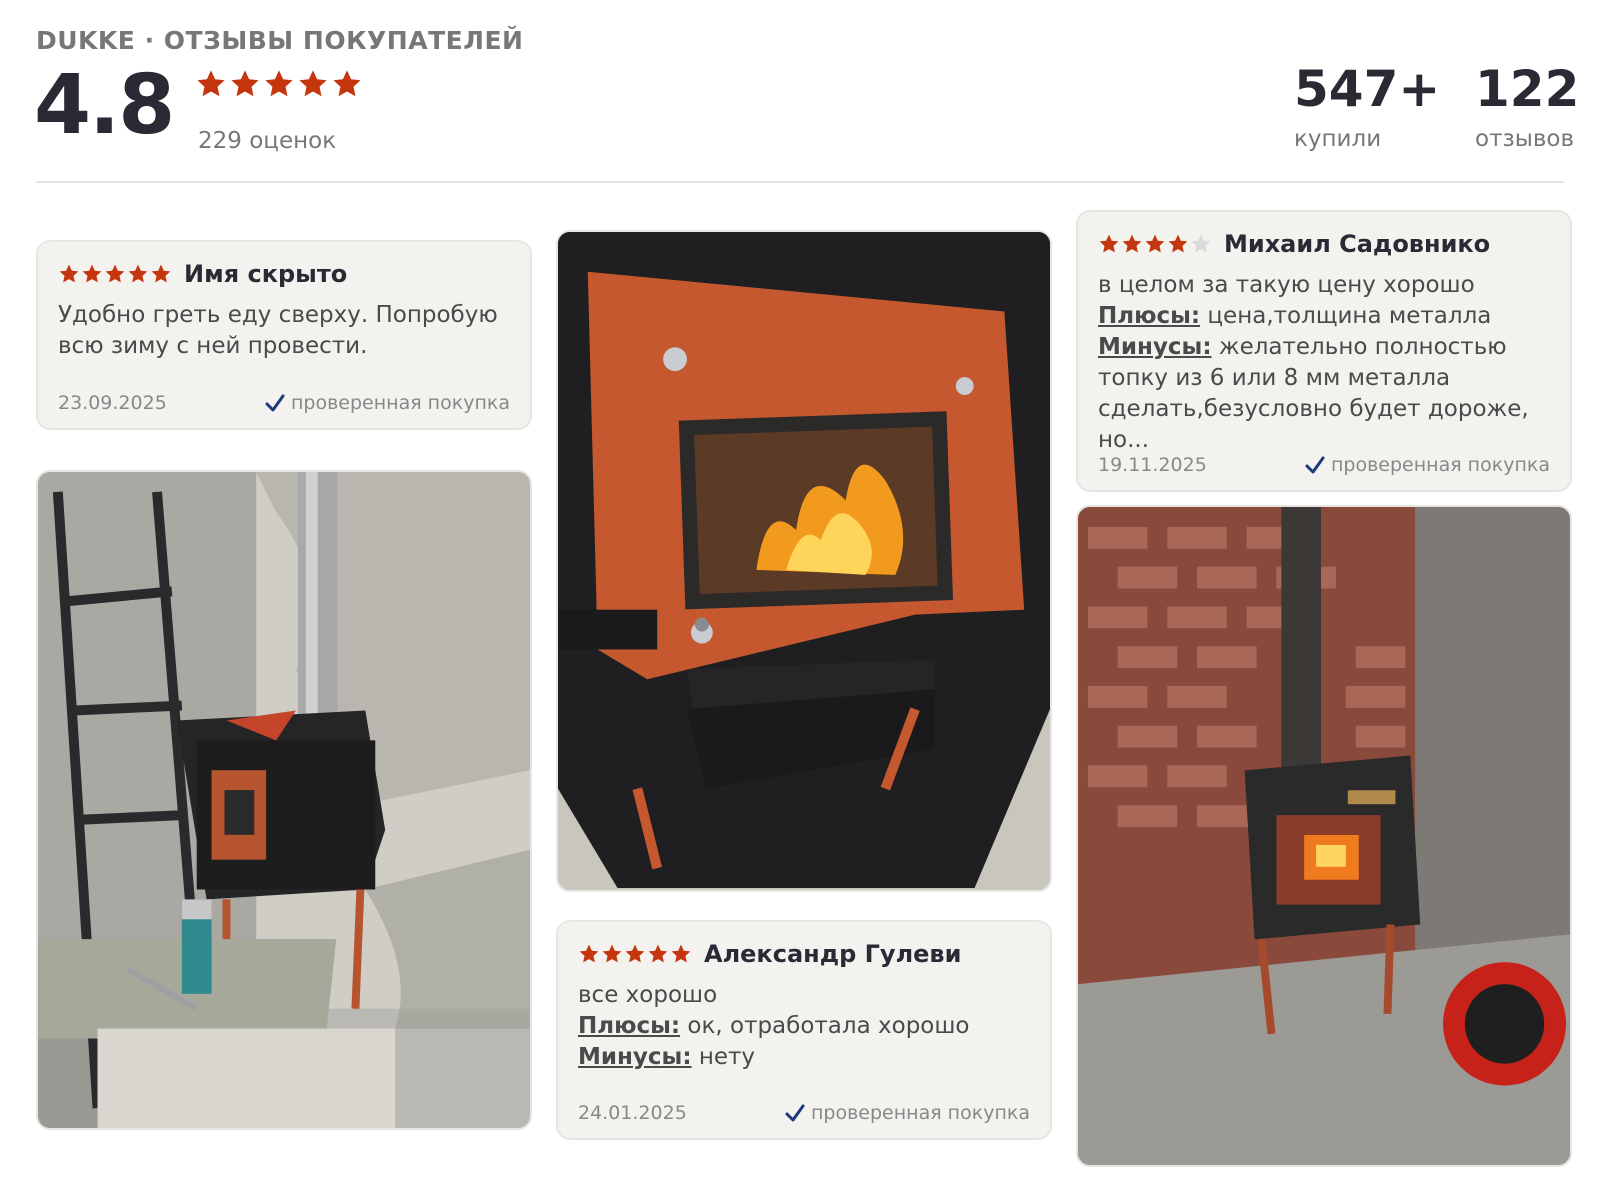  Describe the element at coordinates (1525, 139) in the screenshot. I see `reviews-label: отзывов` at that location.